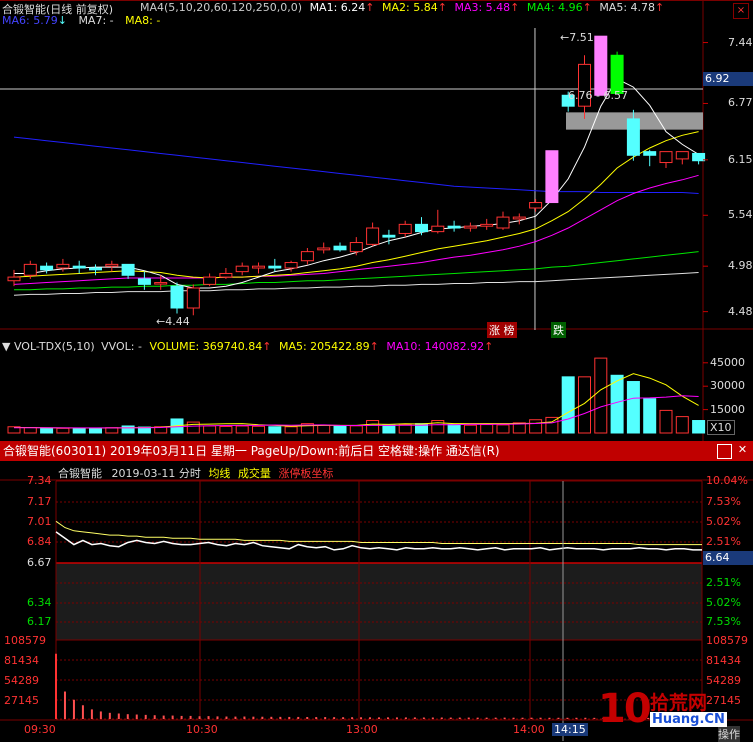 The height and width of the screenshot is (742, 753). What do you see at coordinates (728, 79) in the screenshot?
I see `kline-current-price-marker: 6.92` at bounding box center [728, 79].